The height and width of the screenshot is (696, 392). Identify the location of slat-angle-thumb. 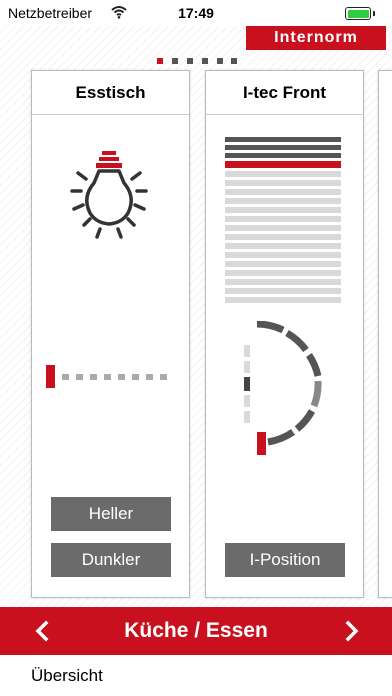
(261, 443).